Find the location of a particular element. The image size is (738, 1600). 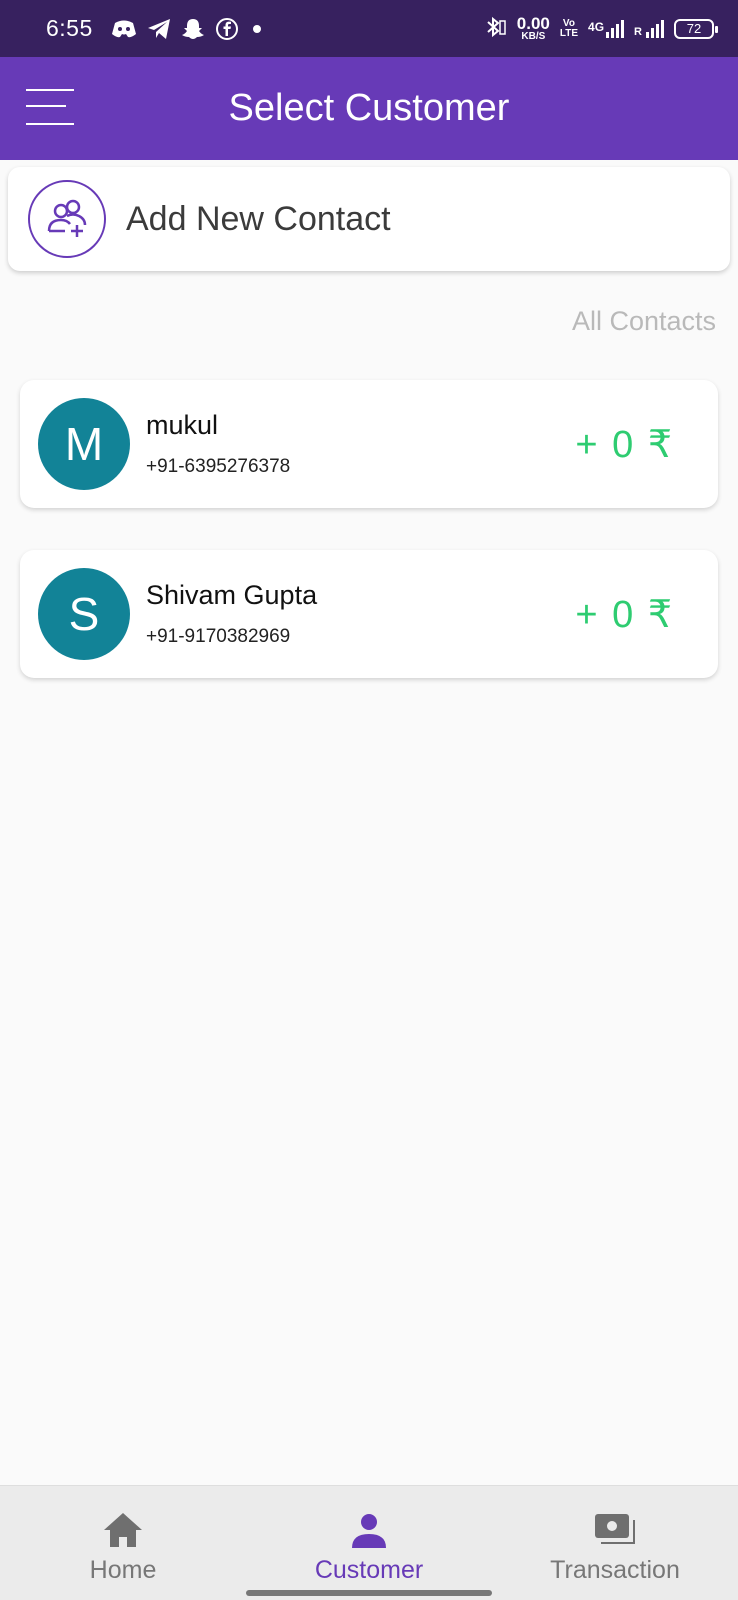

gesture-bar is located at coordinates (369, 1593).